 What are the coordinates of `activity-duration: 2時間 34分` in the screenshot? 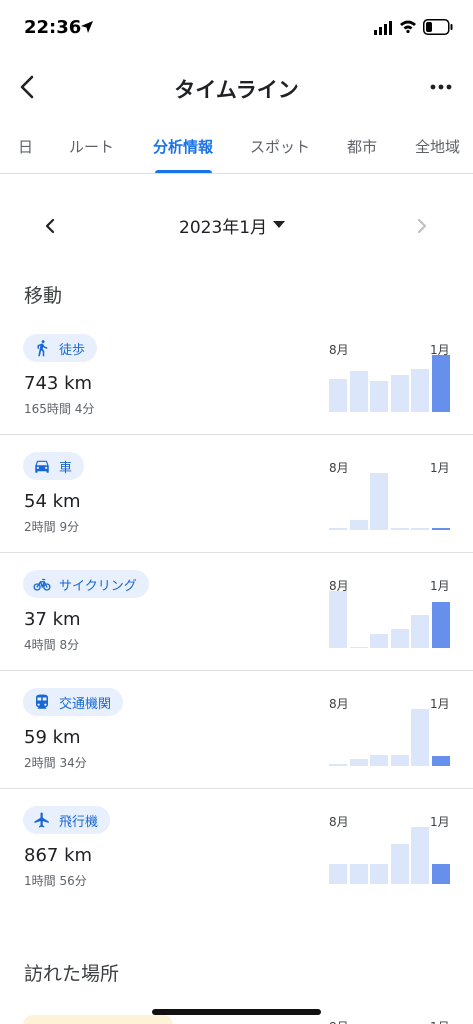 It's located at (55, 763).